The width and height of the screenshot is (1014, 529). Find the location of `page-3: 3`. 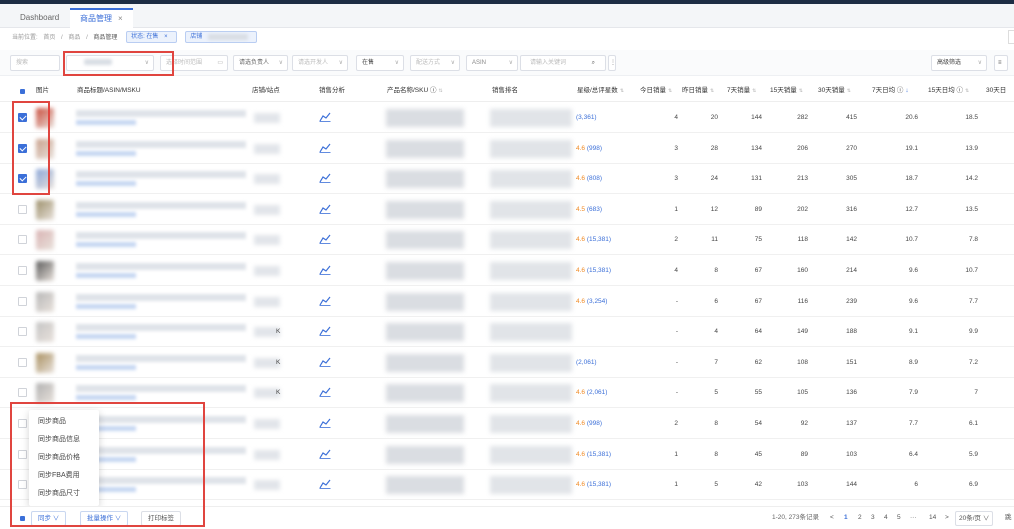

page-3: 3 is located at coordinates (873, 518).